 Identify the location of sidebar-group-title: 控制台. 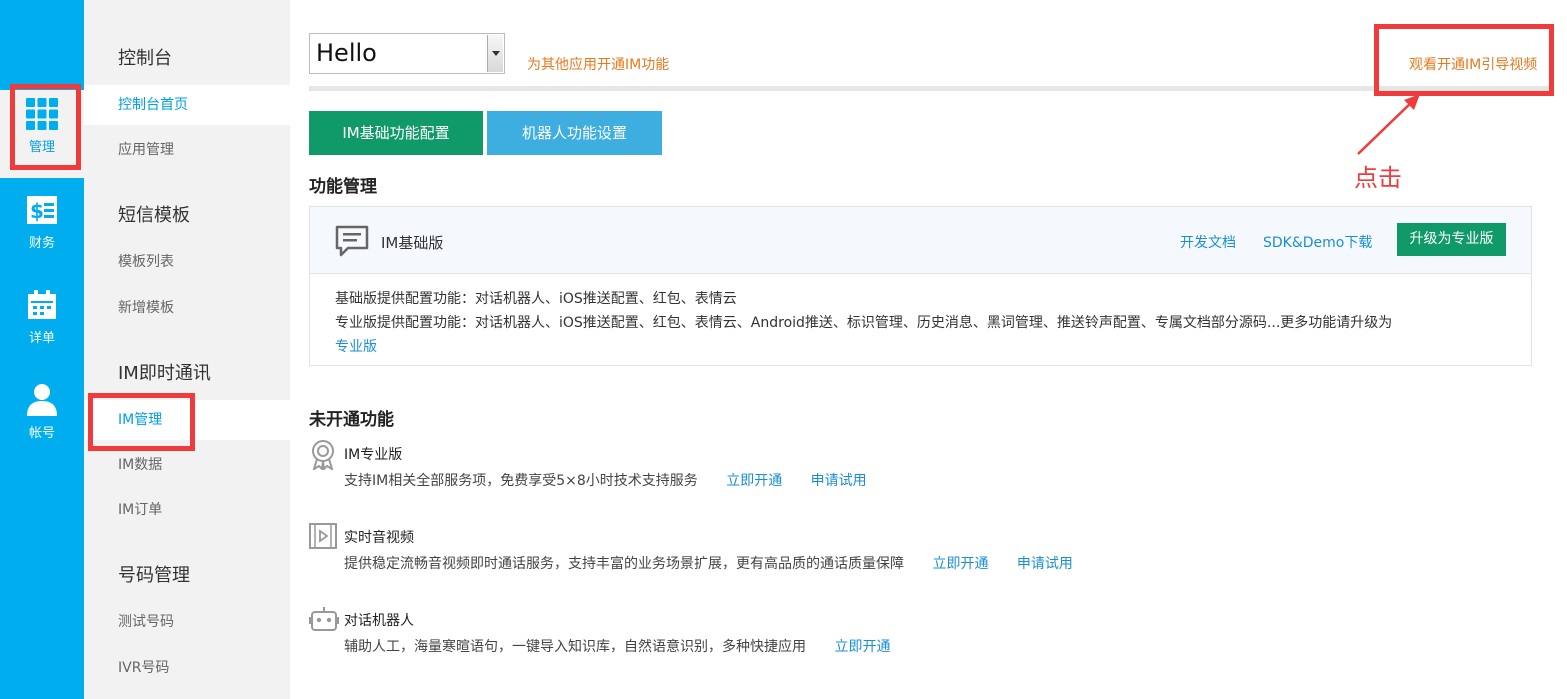
(145, 58).